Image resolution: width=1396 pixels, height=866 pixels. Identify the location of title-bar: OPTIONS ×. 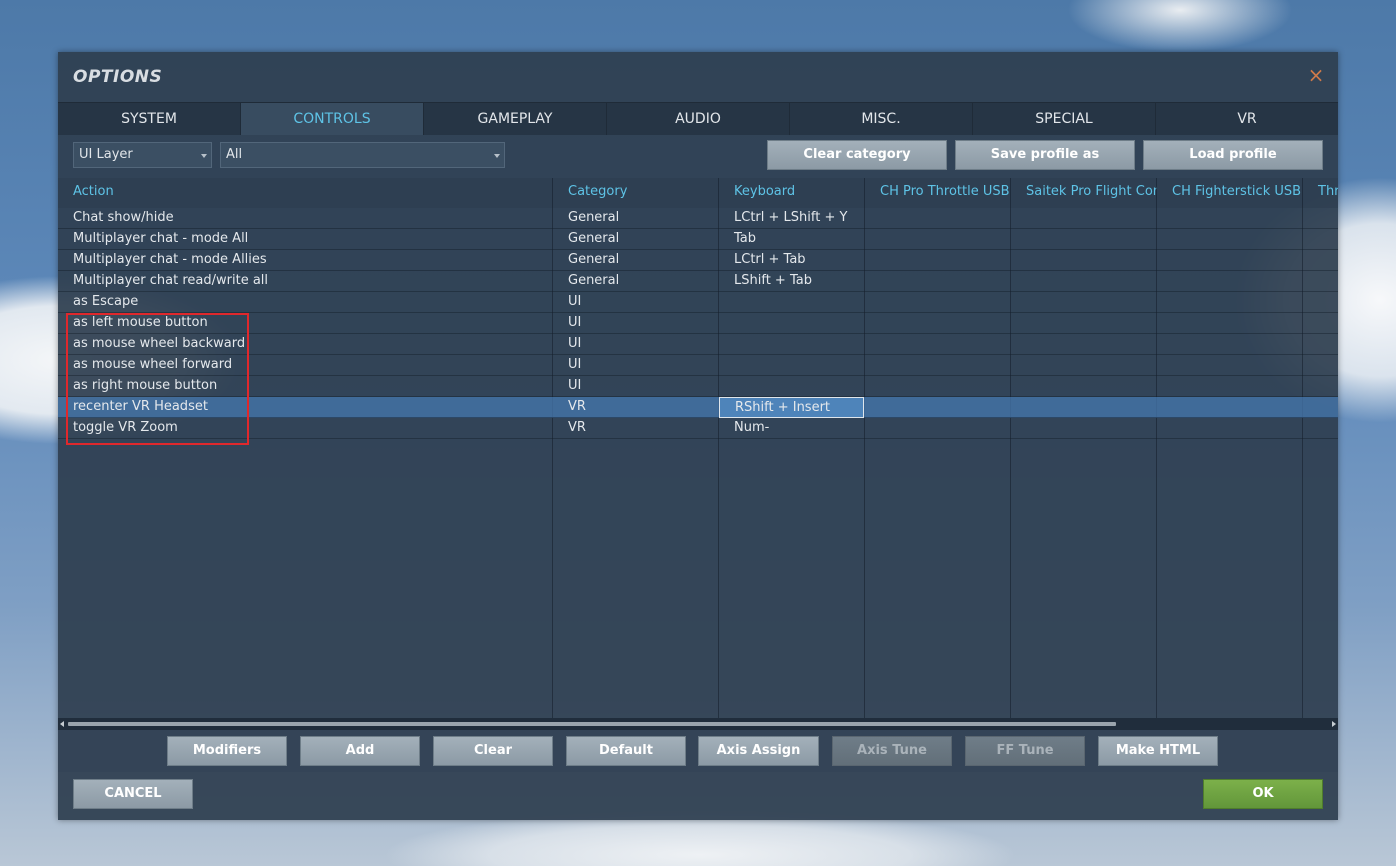
(698, 77).